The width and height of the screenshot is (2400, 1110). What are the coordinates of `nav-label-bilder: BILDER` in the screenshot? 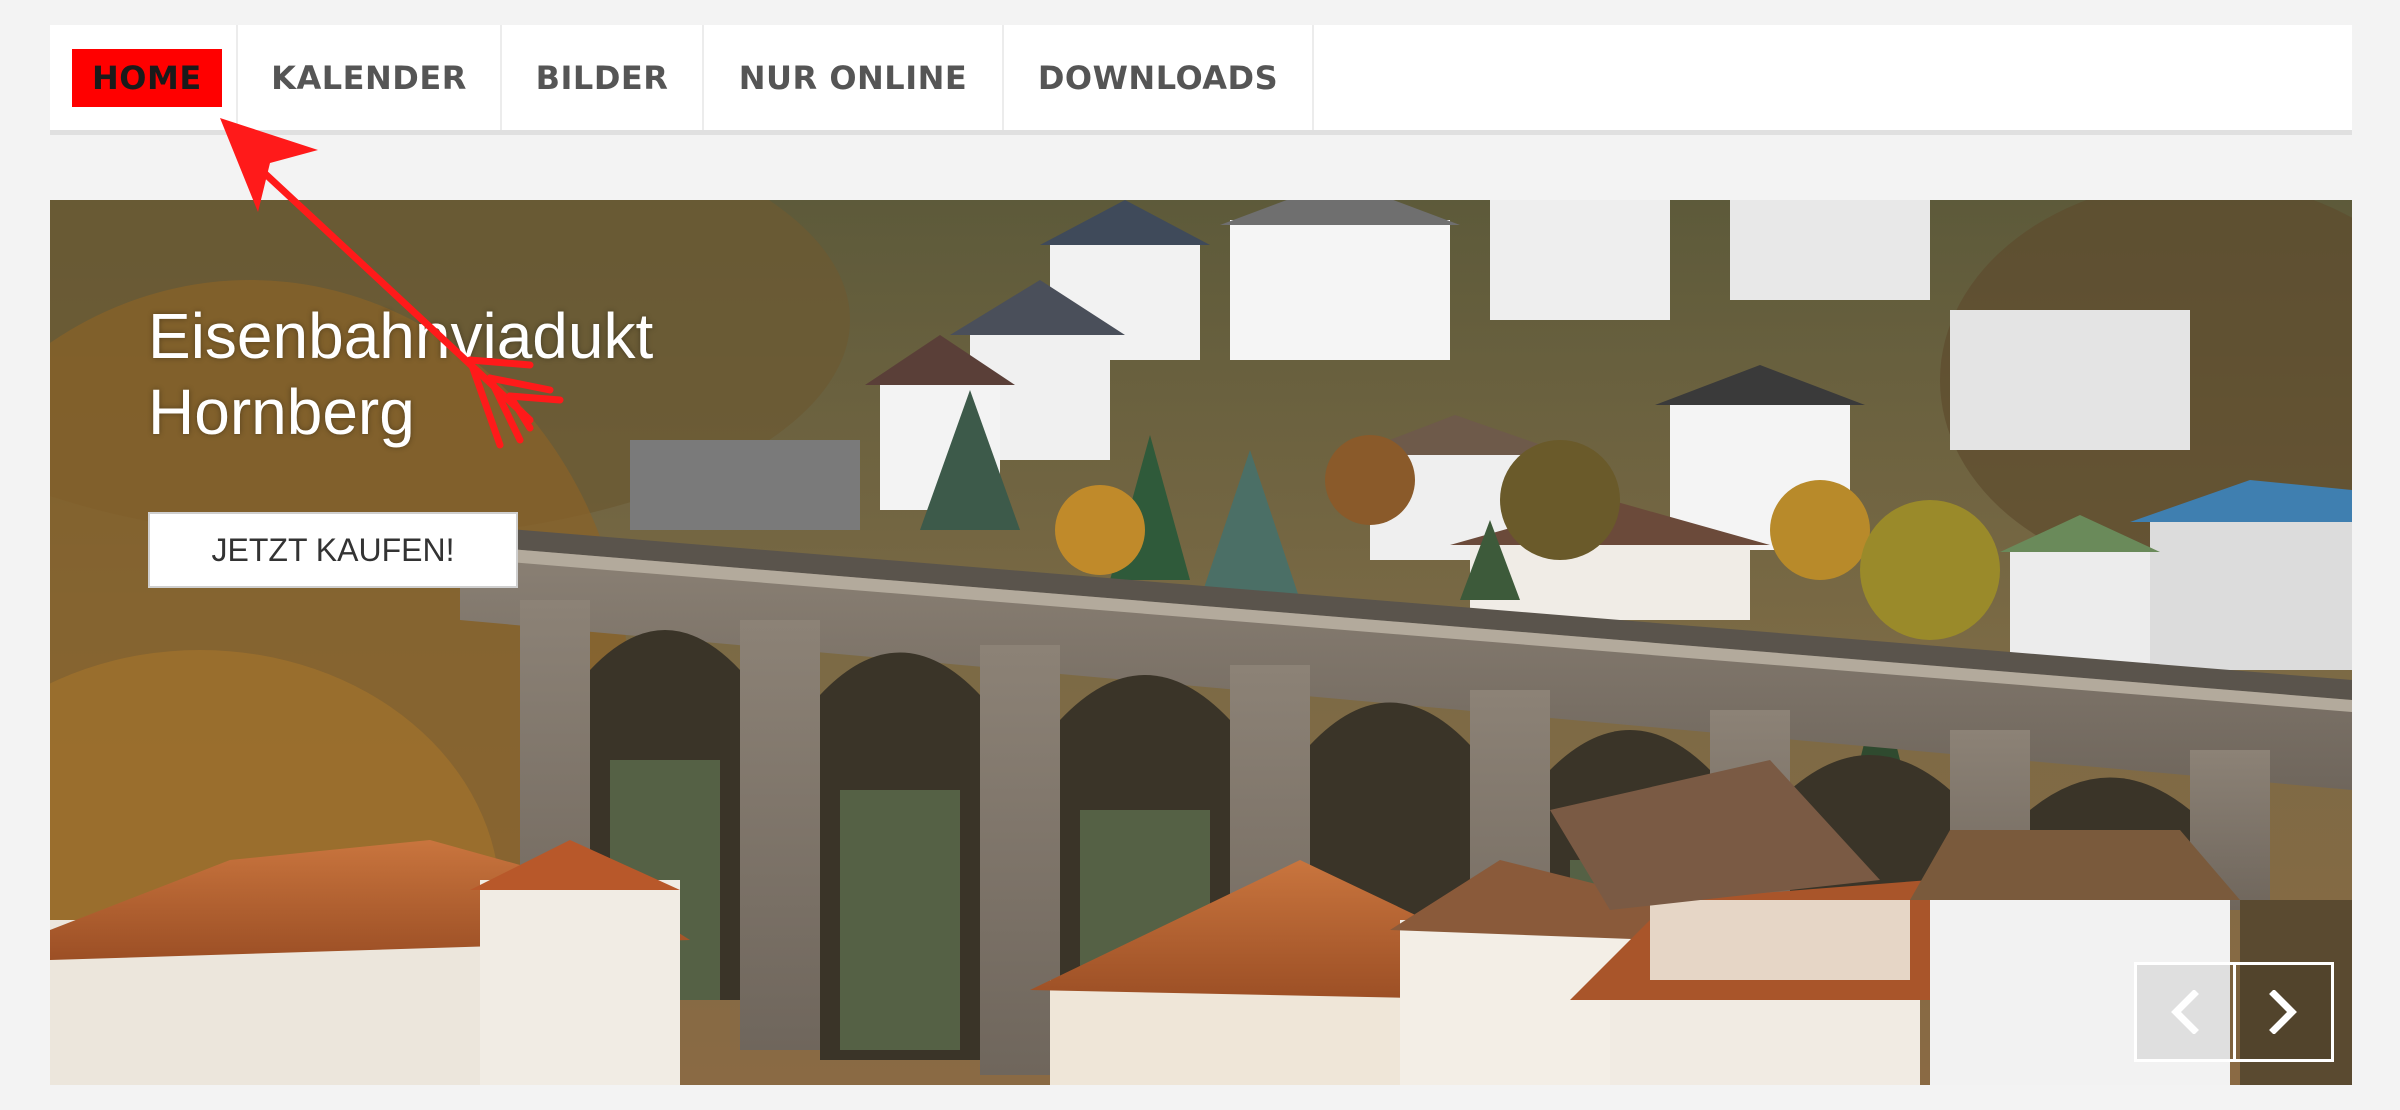 It's located at (602, 77).